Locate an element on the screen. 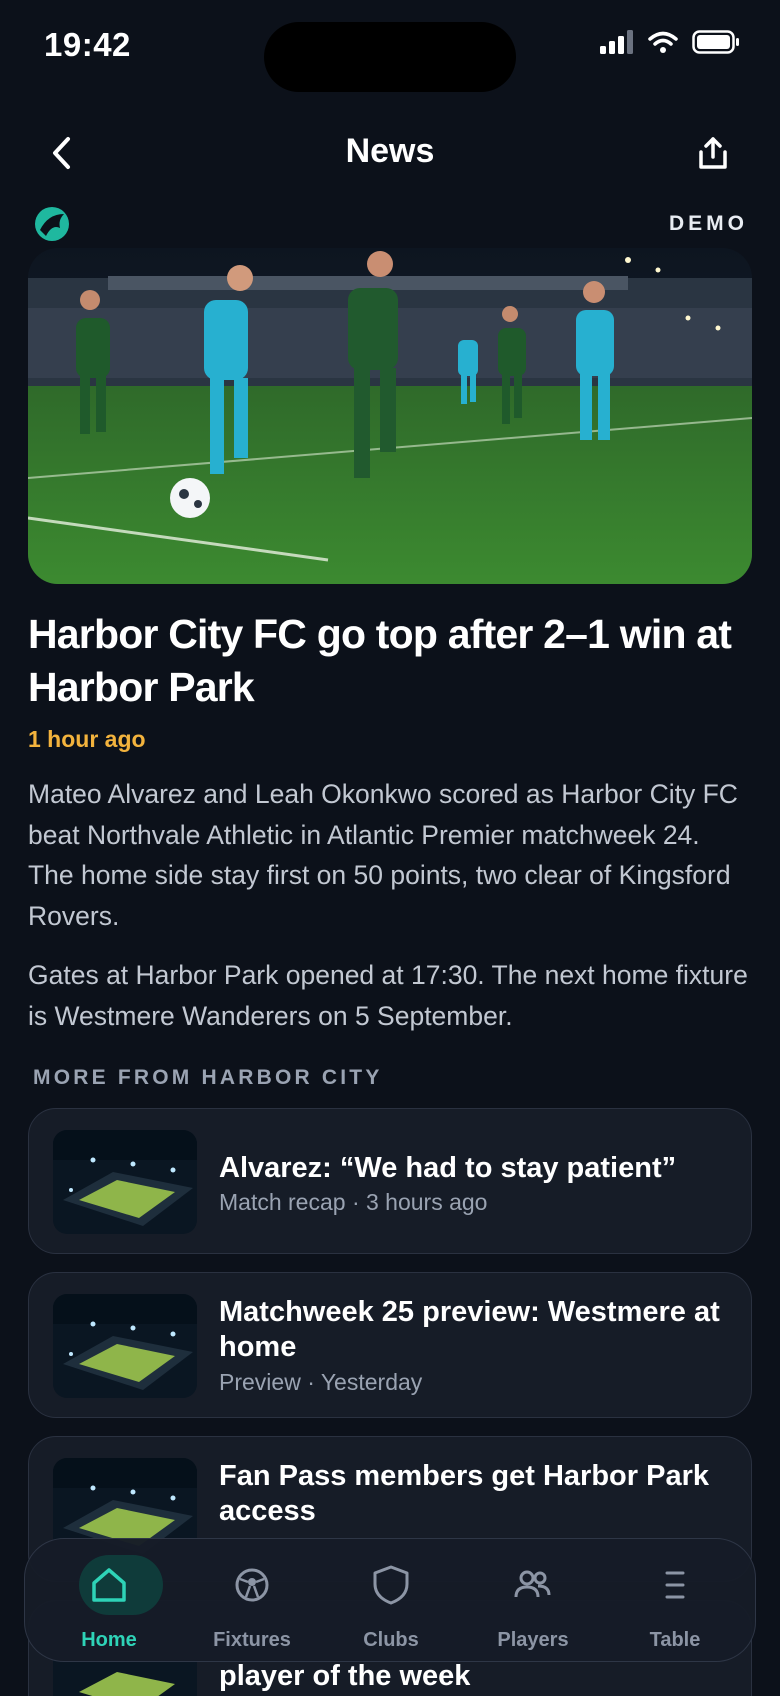 This screenshot has height=1696, width=780. share-button is located at coordinates (713, 153).